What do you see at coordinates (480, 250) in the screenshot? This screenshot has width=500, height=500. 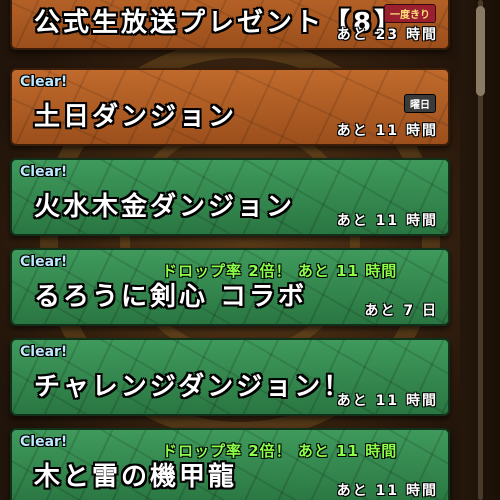 I see `scrollbar` at bounding box center [480, 250].